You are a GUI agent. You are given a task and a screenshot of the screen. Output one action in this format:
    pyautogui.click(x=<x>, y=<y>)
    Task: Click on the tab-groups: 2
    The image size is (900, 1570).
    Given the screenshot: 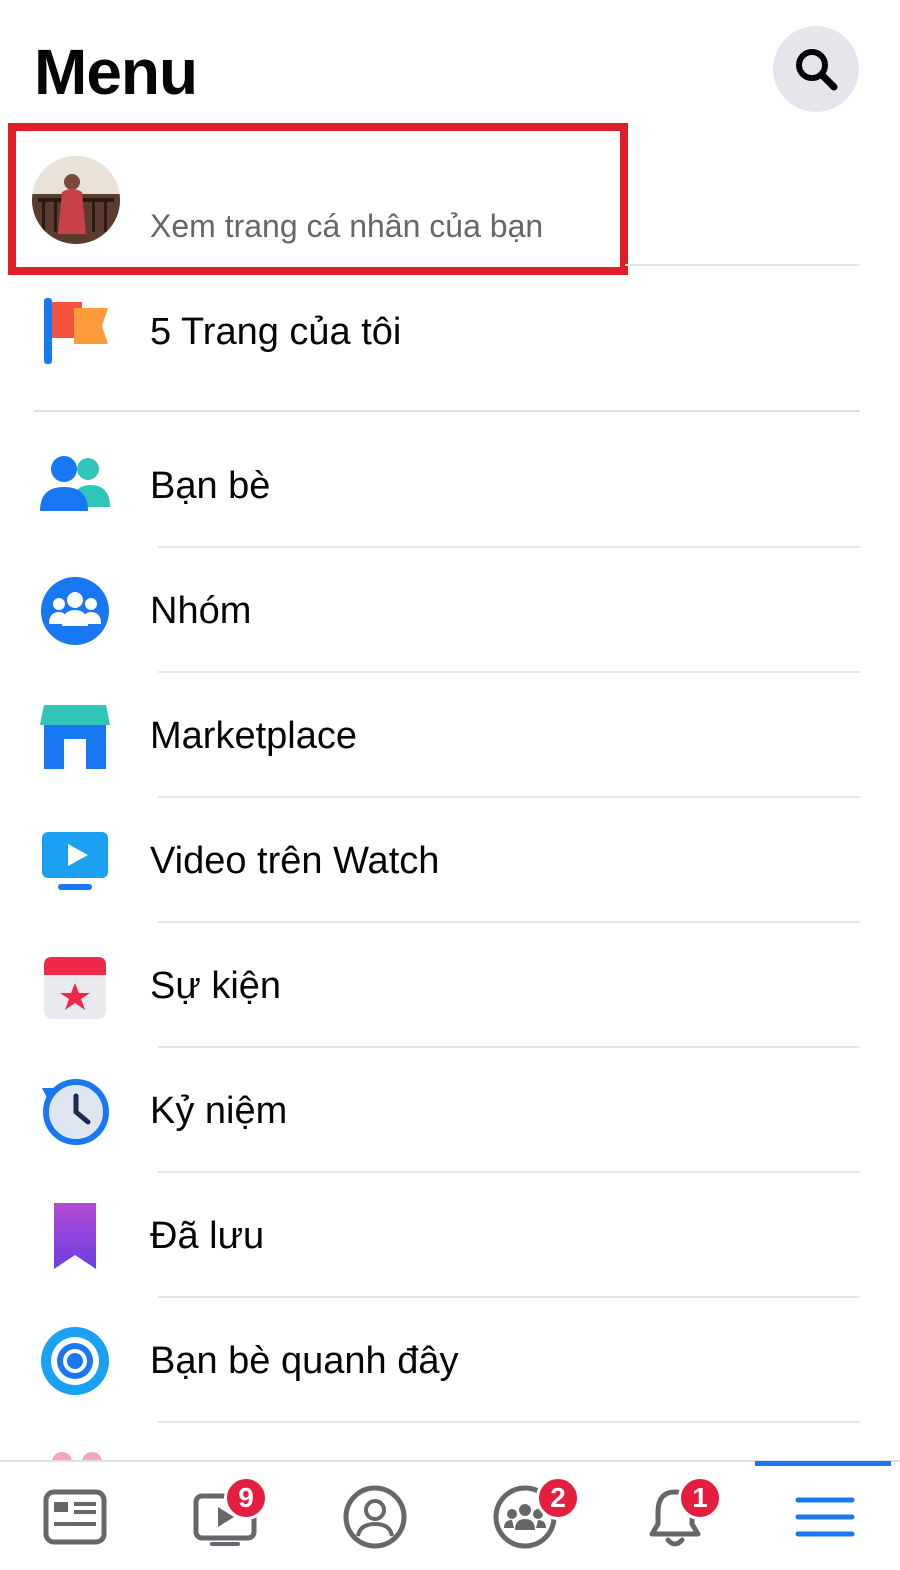 What is the action you would take?
    pyautogui.click(x=525, y=1516)
    